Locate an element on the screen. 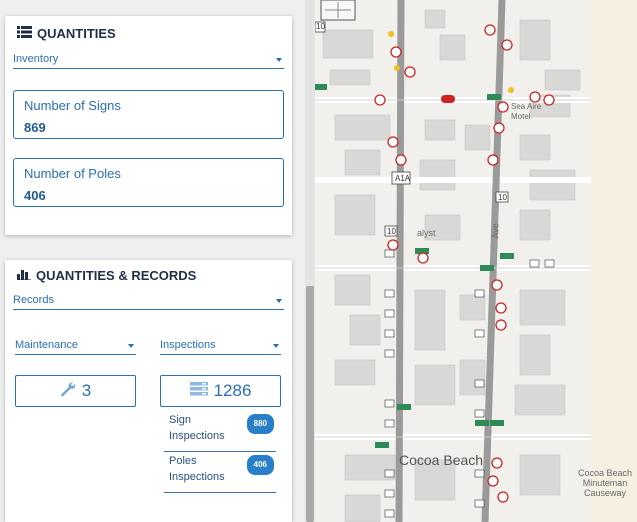  signs-label: Number of Signs is located at coordinates (72, 105).